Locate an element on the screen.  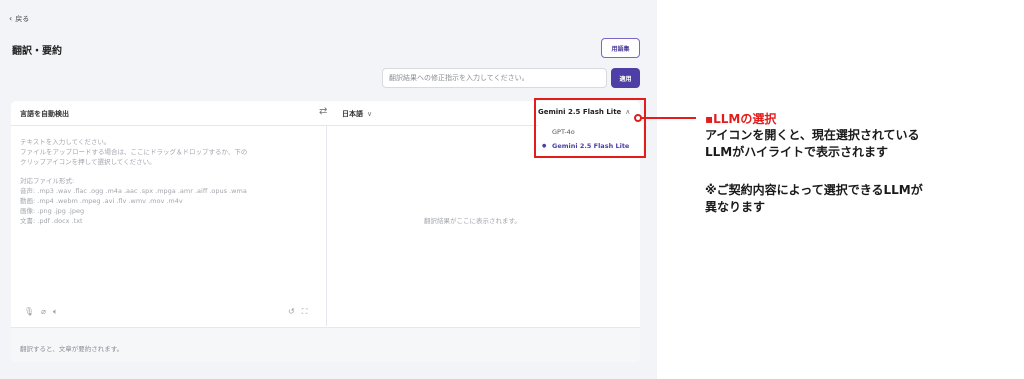
back-link: ‹ 戻る is located at coordinates (19, 19).